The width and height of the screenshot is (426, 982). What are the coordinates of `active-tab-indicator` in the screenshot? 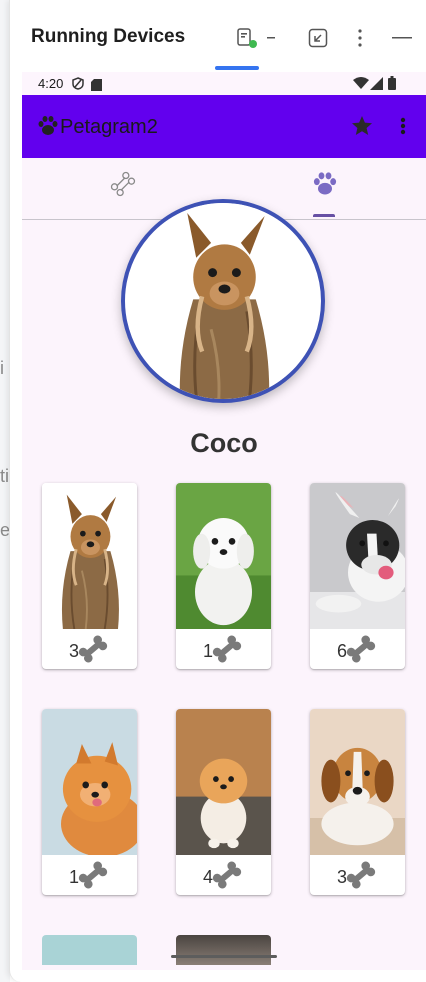 It's located at (237, 68).